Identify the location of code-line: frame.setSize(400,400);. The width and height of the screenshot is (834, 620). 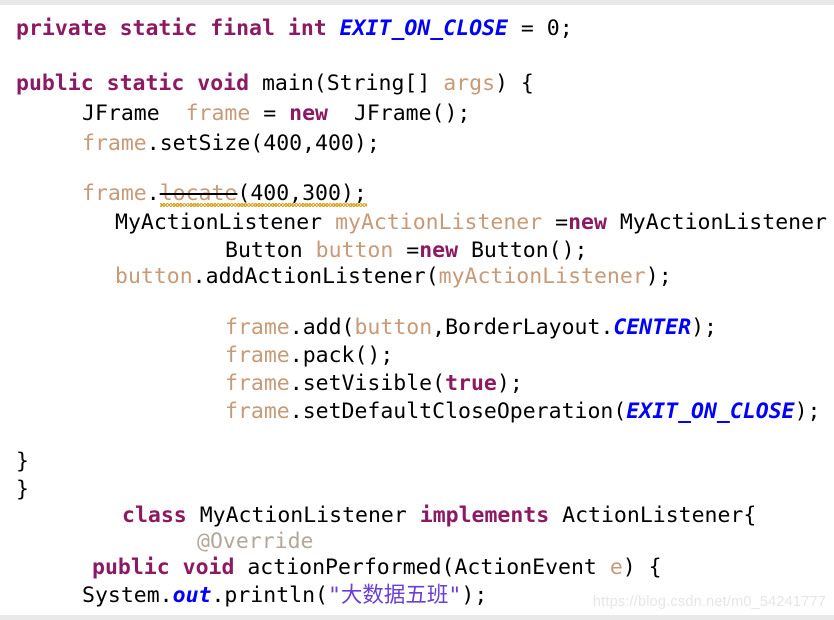
(231, 143).